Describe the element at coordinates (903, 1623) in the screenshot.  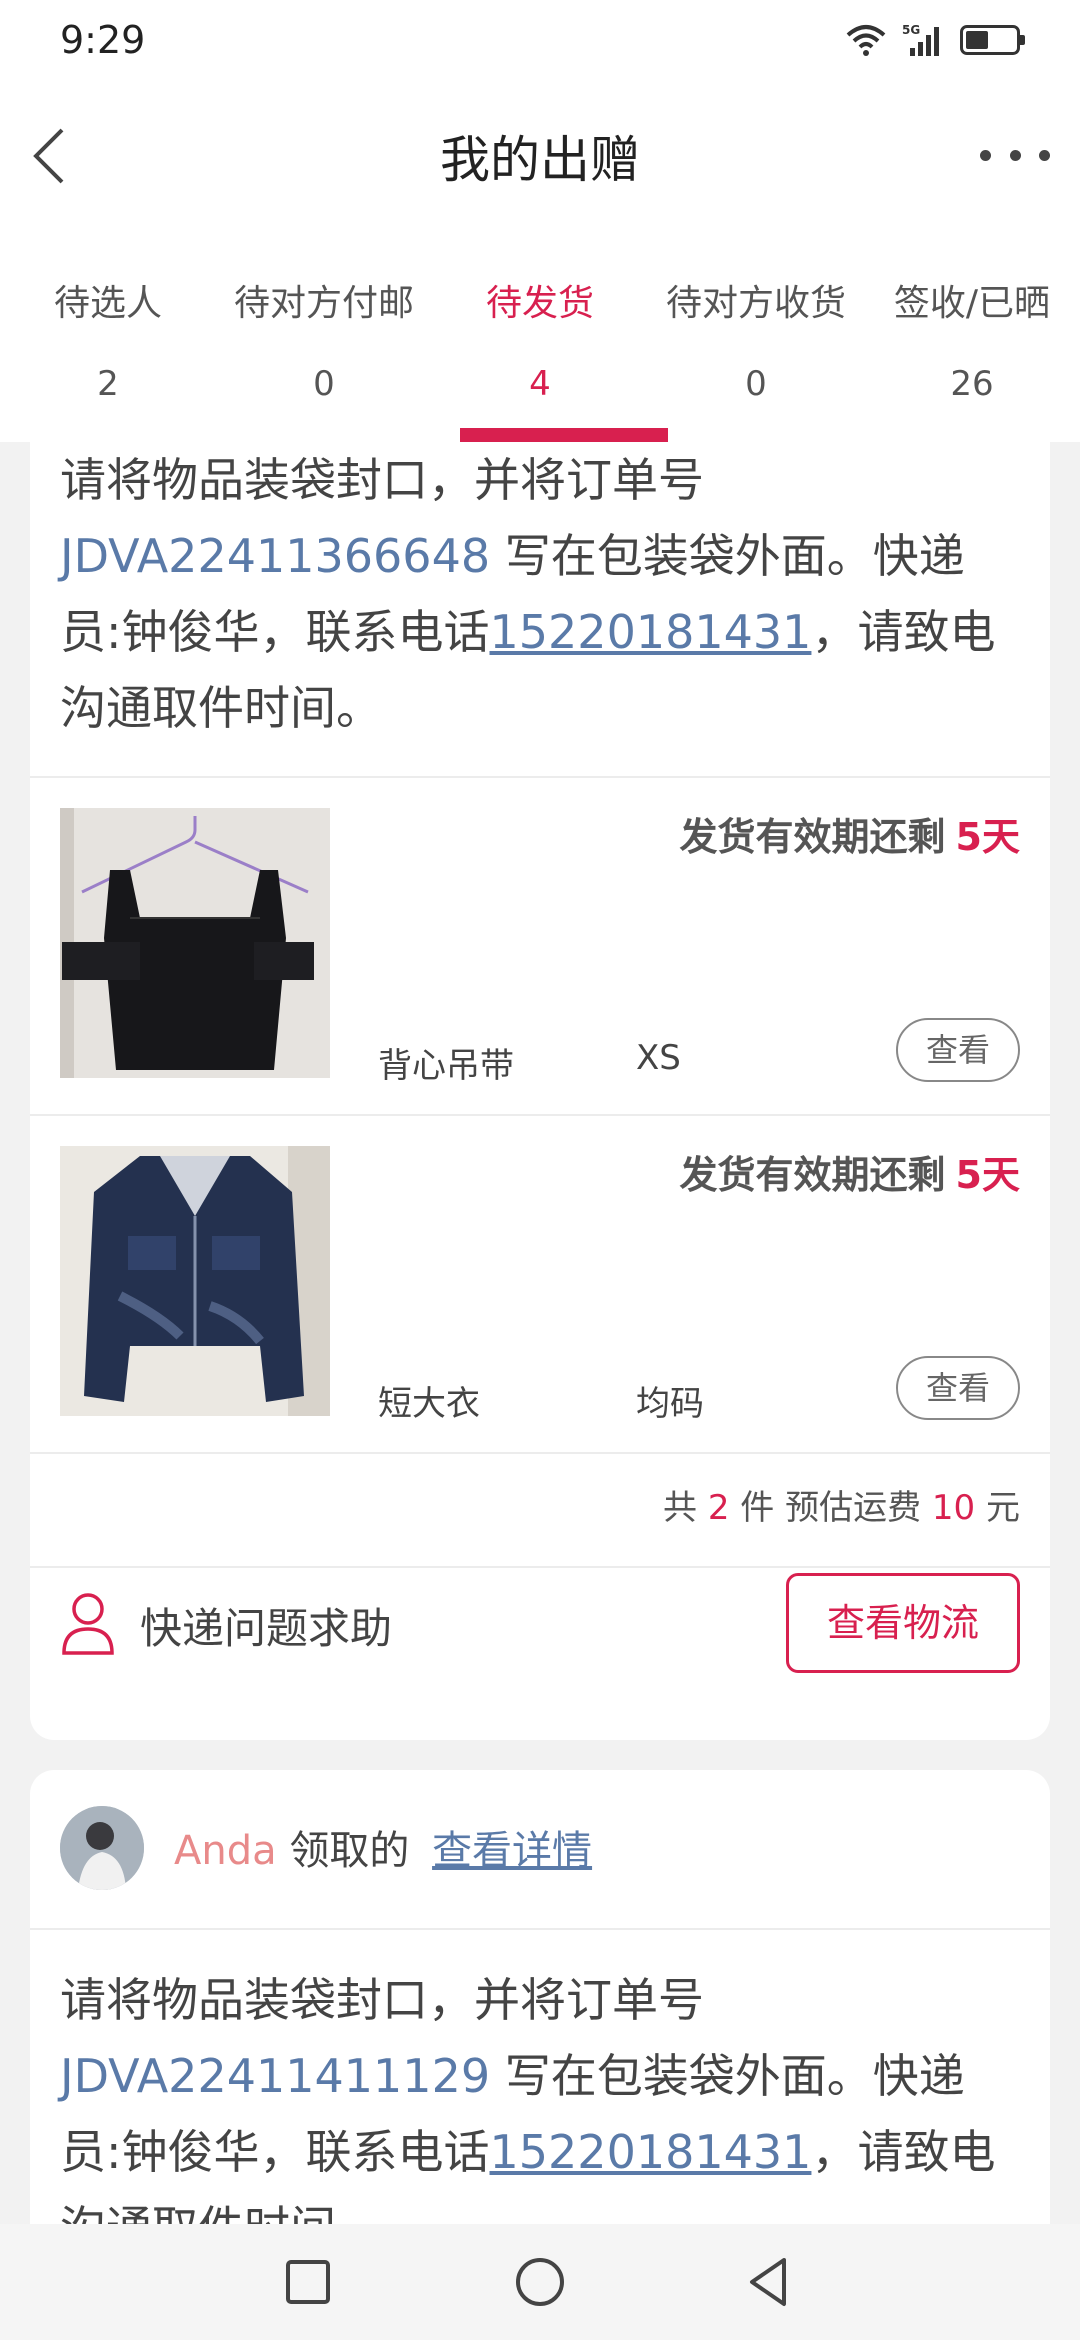
I see `view-logistics-button: 查看物流` at that location.